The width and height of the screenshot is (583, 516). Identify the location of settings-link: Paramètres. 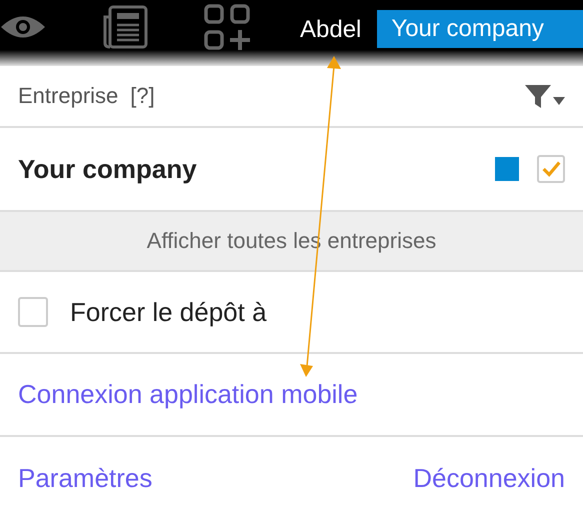
(85, 478).